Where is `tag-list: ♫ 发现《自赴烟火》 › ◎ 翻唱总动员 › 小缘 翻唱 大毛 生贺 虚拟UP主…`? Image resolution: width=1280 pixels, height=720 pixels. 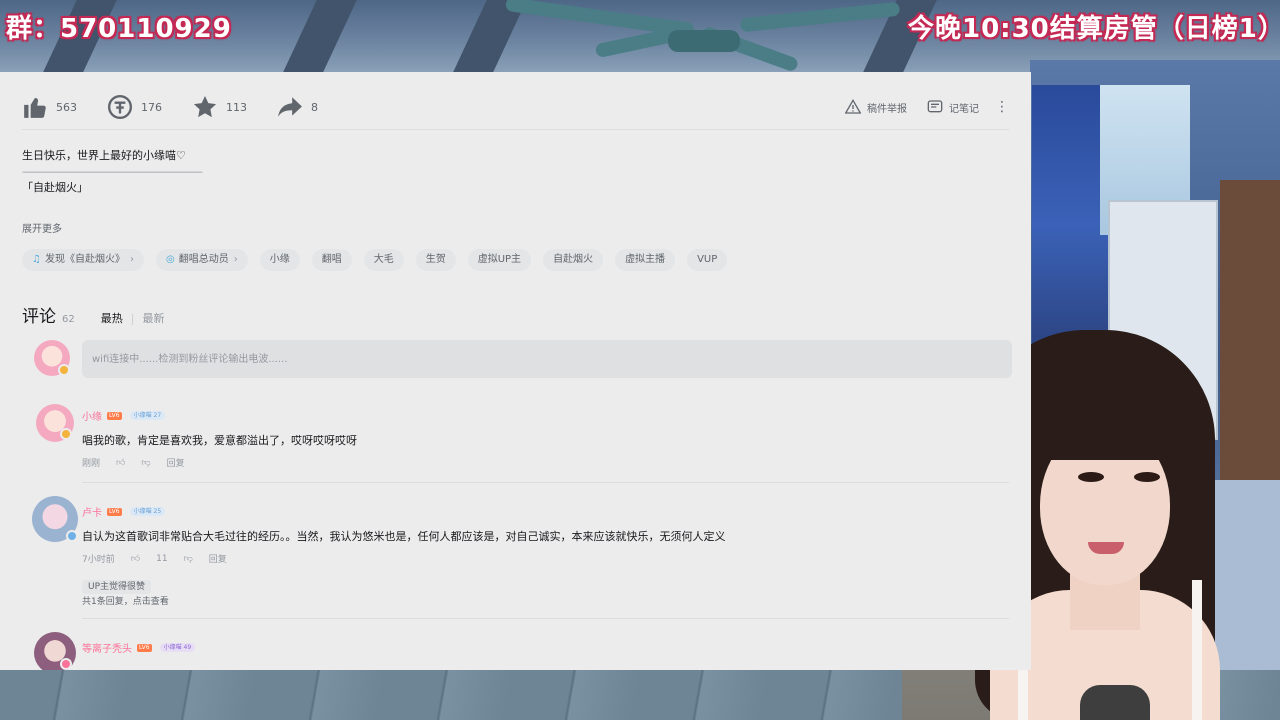 tag-list: ♫ 发现《自赴烟火》 › ◎ 翻唱总动员 › 小缘 翻唱 大毛 生贺 虚拟UP主… is located at coordinates (380, 260).